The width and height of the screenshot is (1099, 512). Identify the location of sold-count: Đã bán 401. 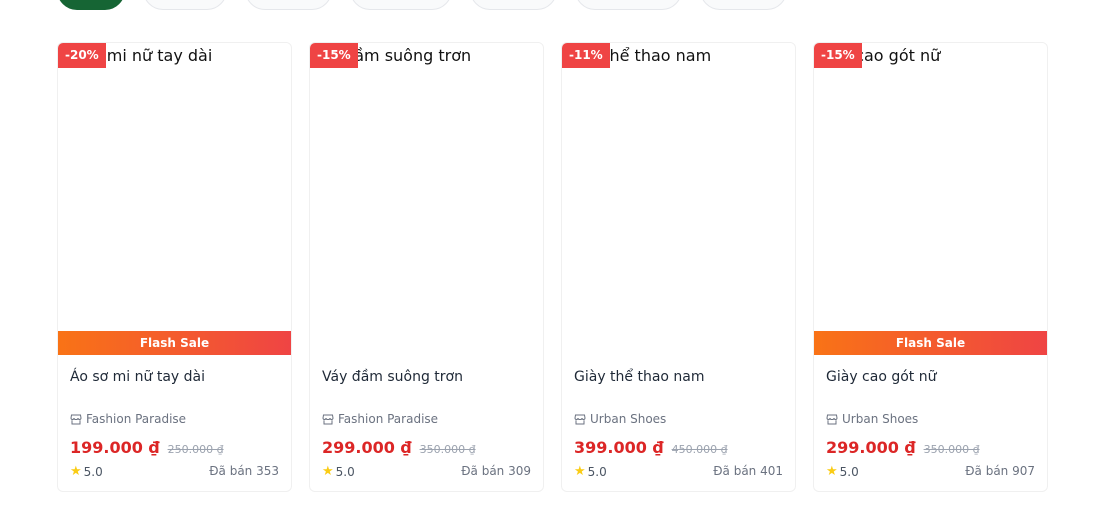
(748, 471).